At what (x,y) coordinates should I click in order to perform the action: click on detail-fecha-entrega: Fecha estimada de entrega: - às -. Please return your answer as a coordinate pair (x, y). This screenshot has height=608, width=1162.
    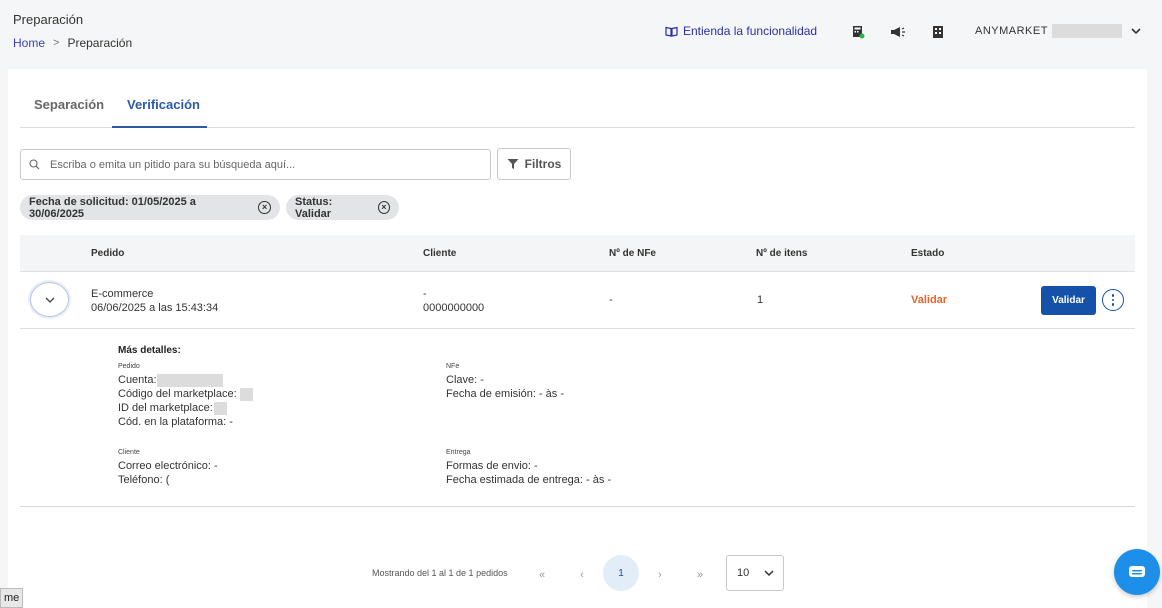
    Looking at the image, I should click on (529, 480).